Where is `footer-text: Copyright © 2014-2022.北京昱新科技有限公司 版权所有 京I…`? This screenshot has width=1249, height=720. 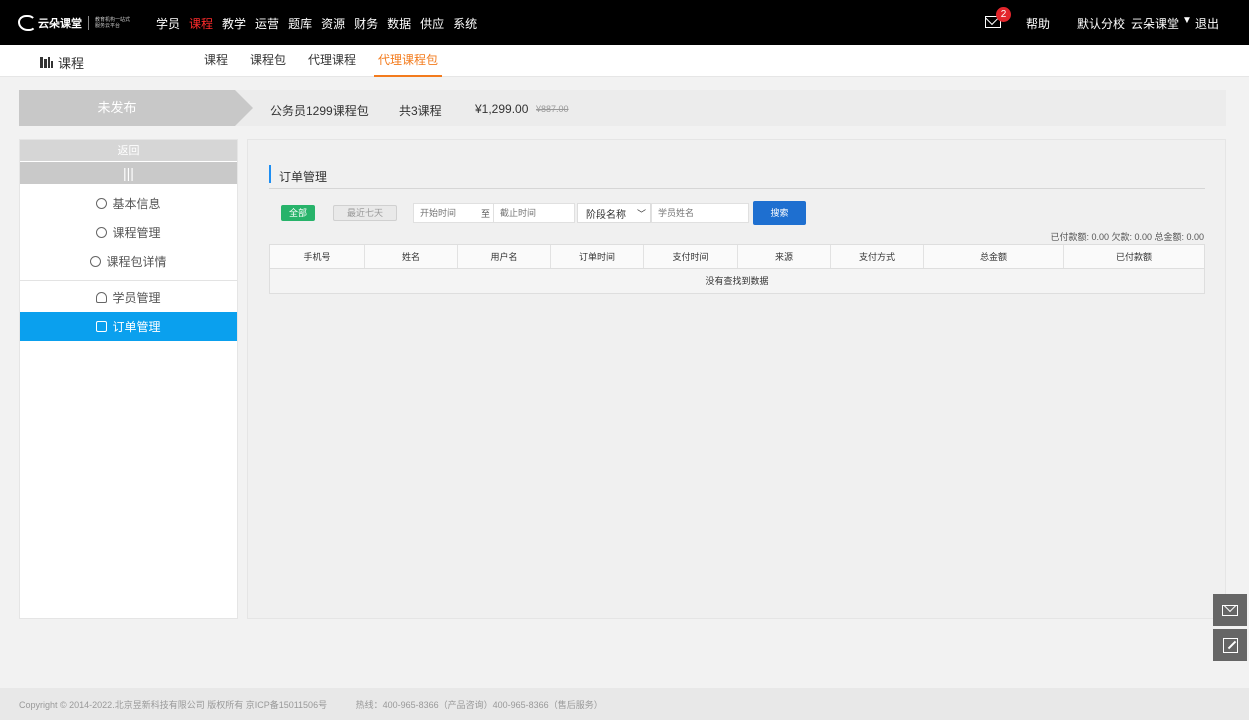
footer-text: Copyright © 2014-2022.北京昱新科技有限公司 版权所有 京I… is located at coordinates (324, 704).